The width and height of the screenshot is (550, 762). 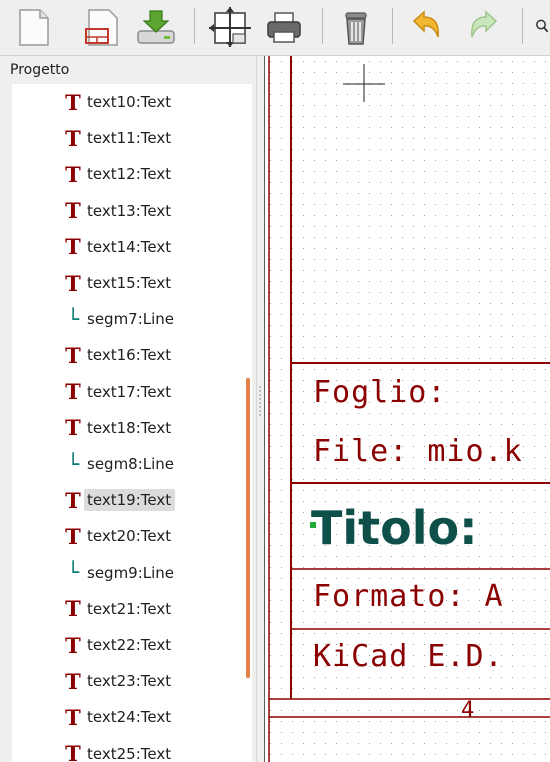 What do you see at coordinates (129, 608) in the screenshot?
I see `tree-item-label: text21:Text` at bounding box center [129, 608].